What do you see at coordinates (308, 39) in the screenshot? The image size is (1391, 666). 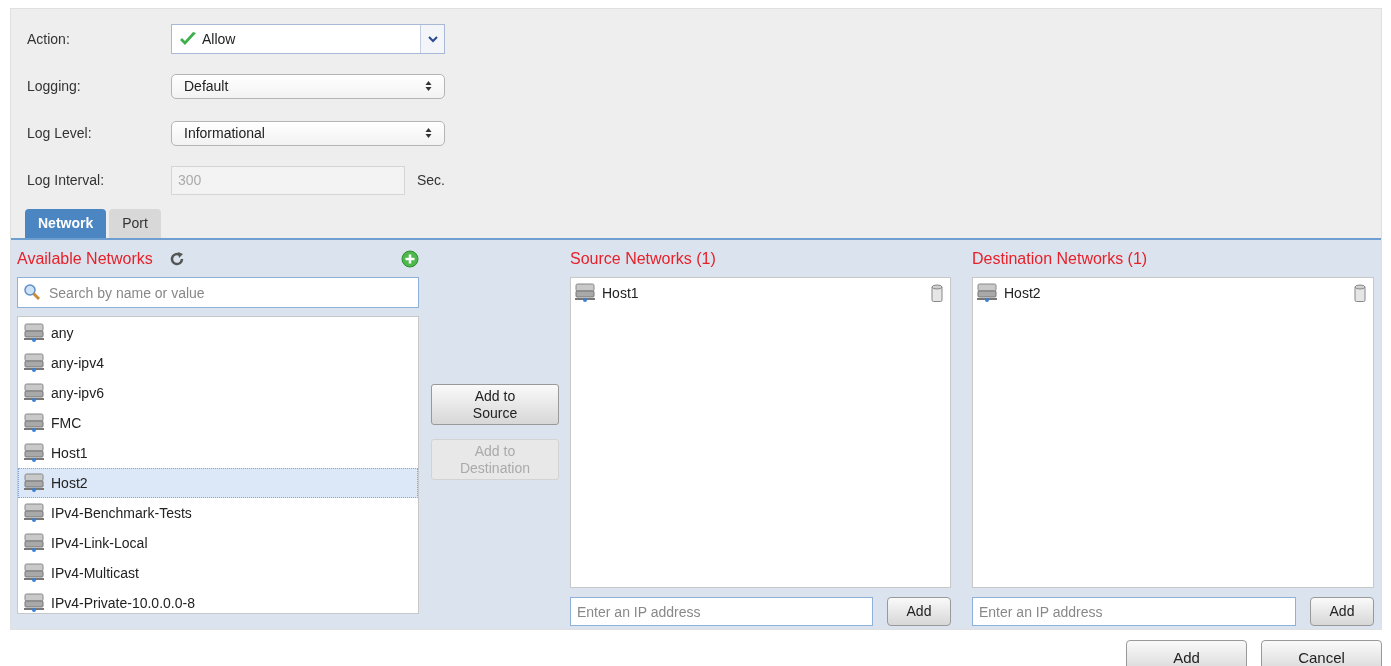 I see `action-dropdown: Allow` at bounding box center [308, 39].